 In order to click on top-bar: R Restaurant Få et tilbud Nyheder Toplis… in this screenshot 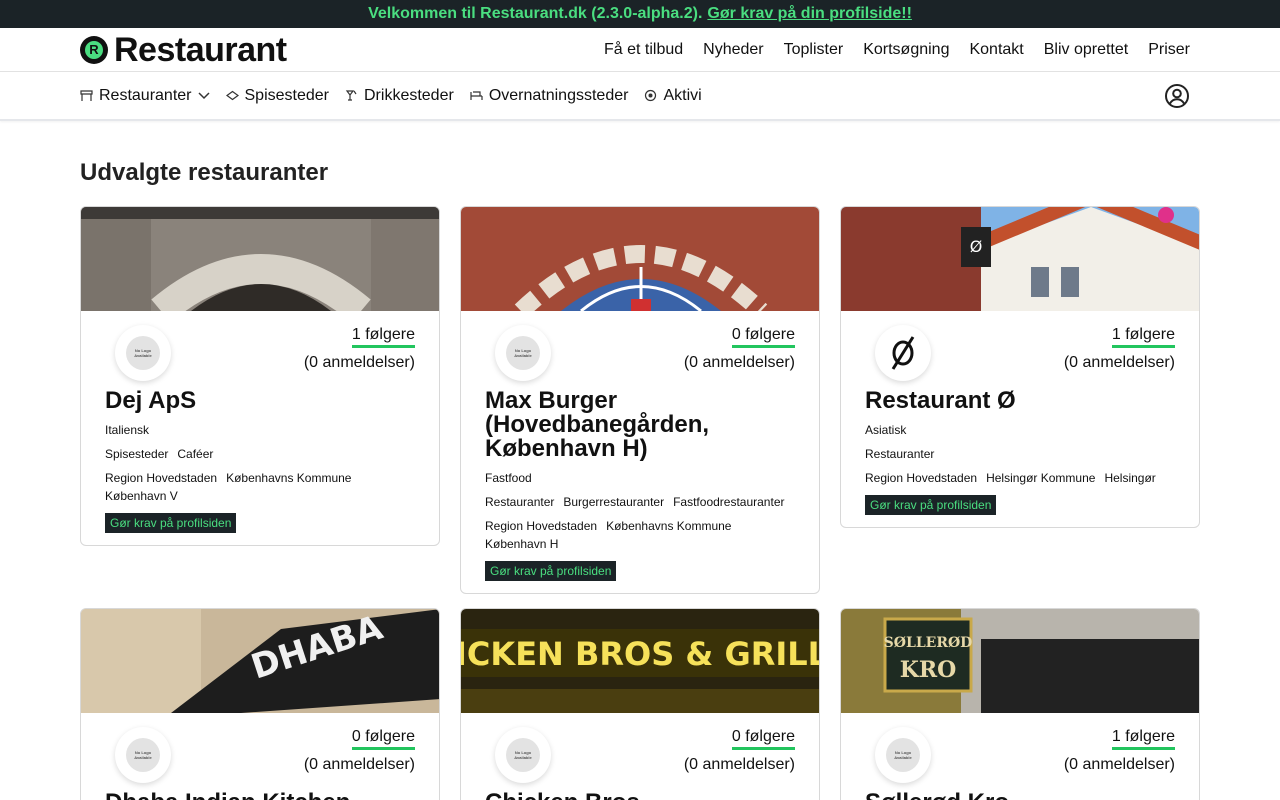, I will do `click(640, 50)`.